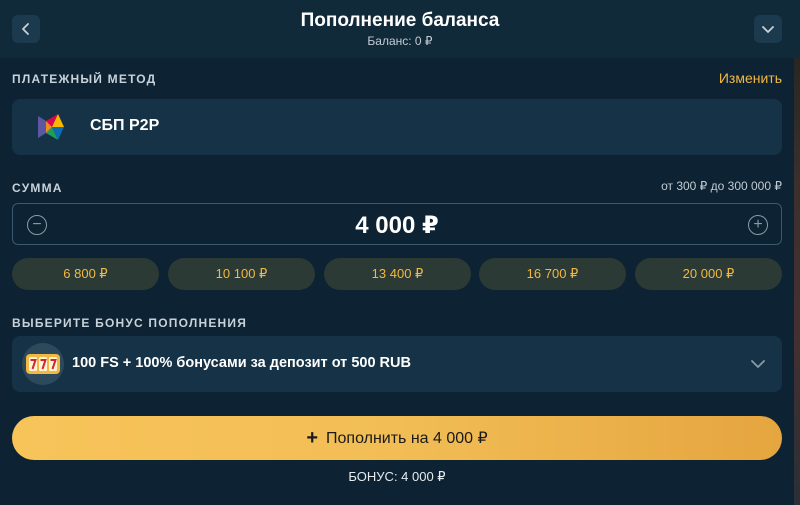 This screenshot has height=505, width=800. Describe the element at coordinates (407, 438) in the screenshot. I see `submit-label: Пополнить на 4 000 ₽` at that location.